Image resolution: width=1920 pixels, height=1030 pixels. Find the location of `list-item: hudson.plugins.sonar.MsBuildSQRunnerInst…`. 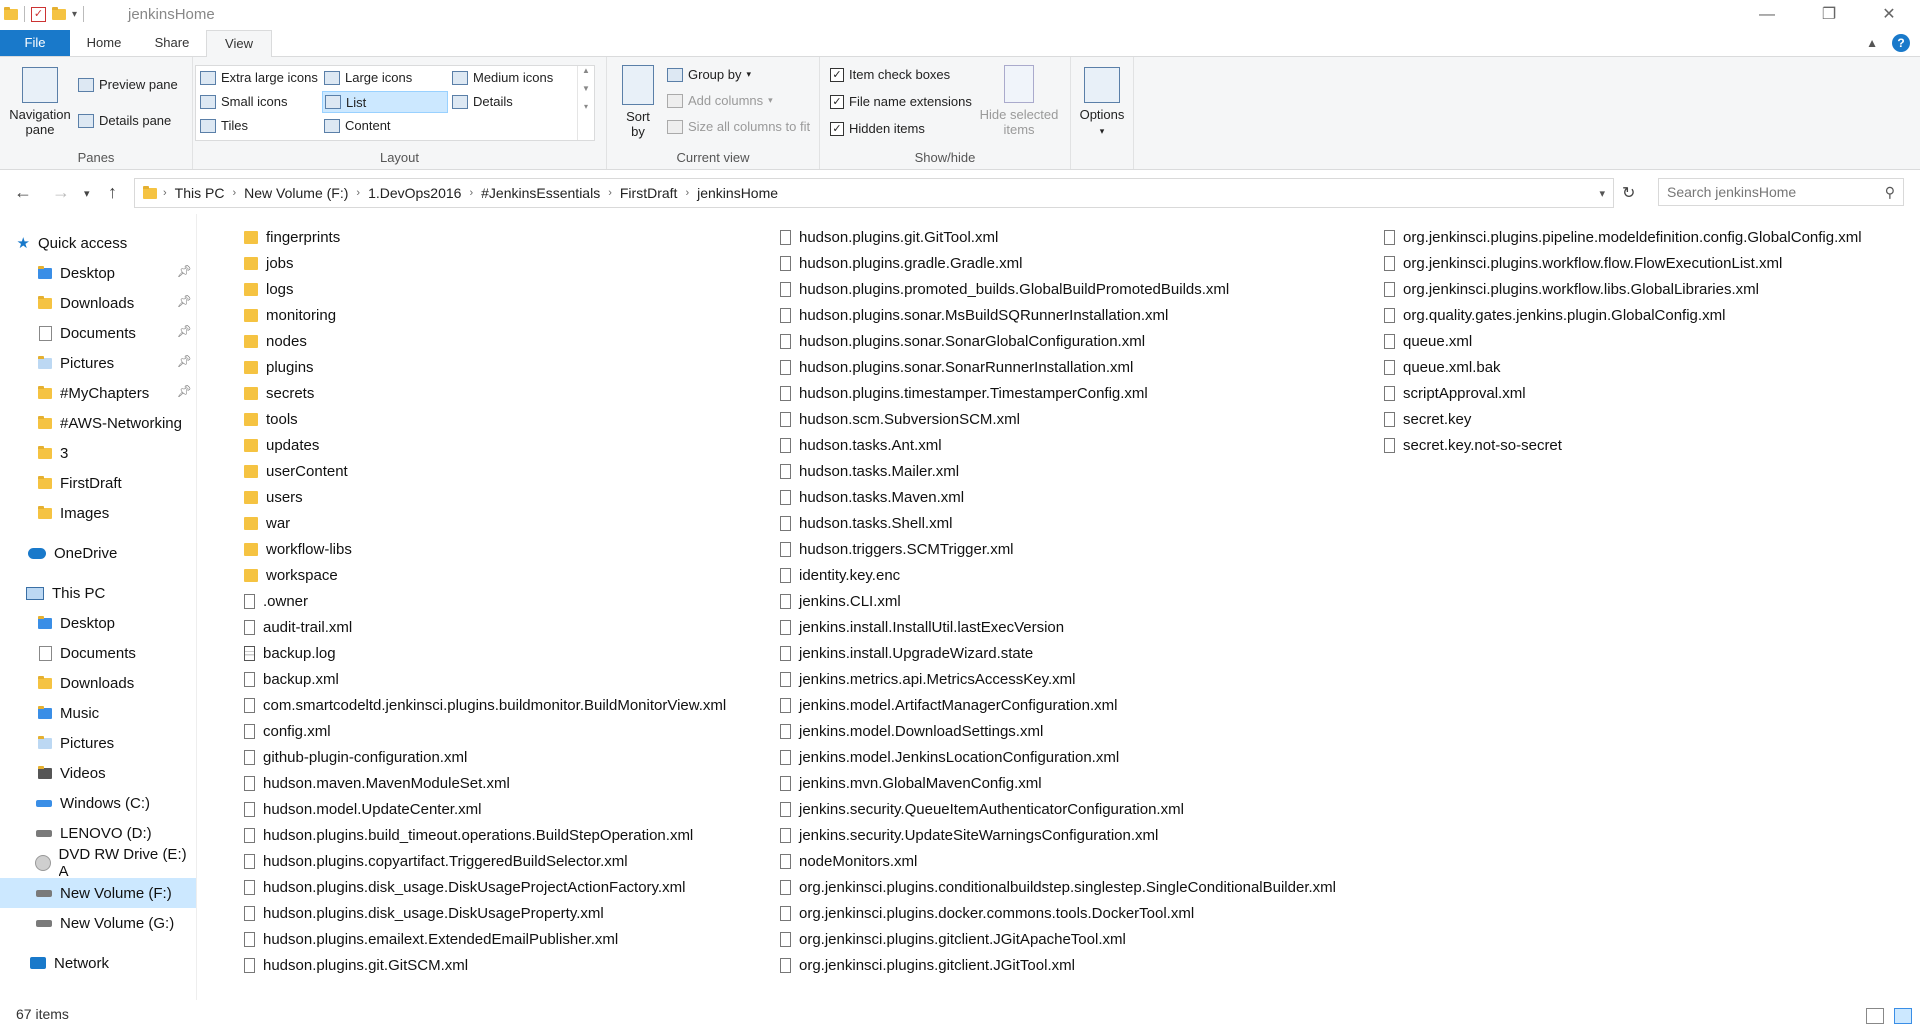

list-item: hudson.plugins.sonar.MsBuildSQRunnerInst… is located at coordinates (1058, 315).